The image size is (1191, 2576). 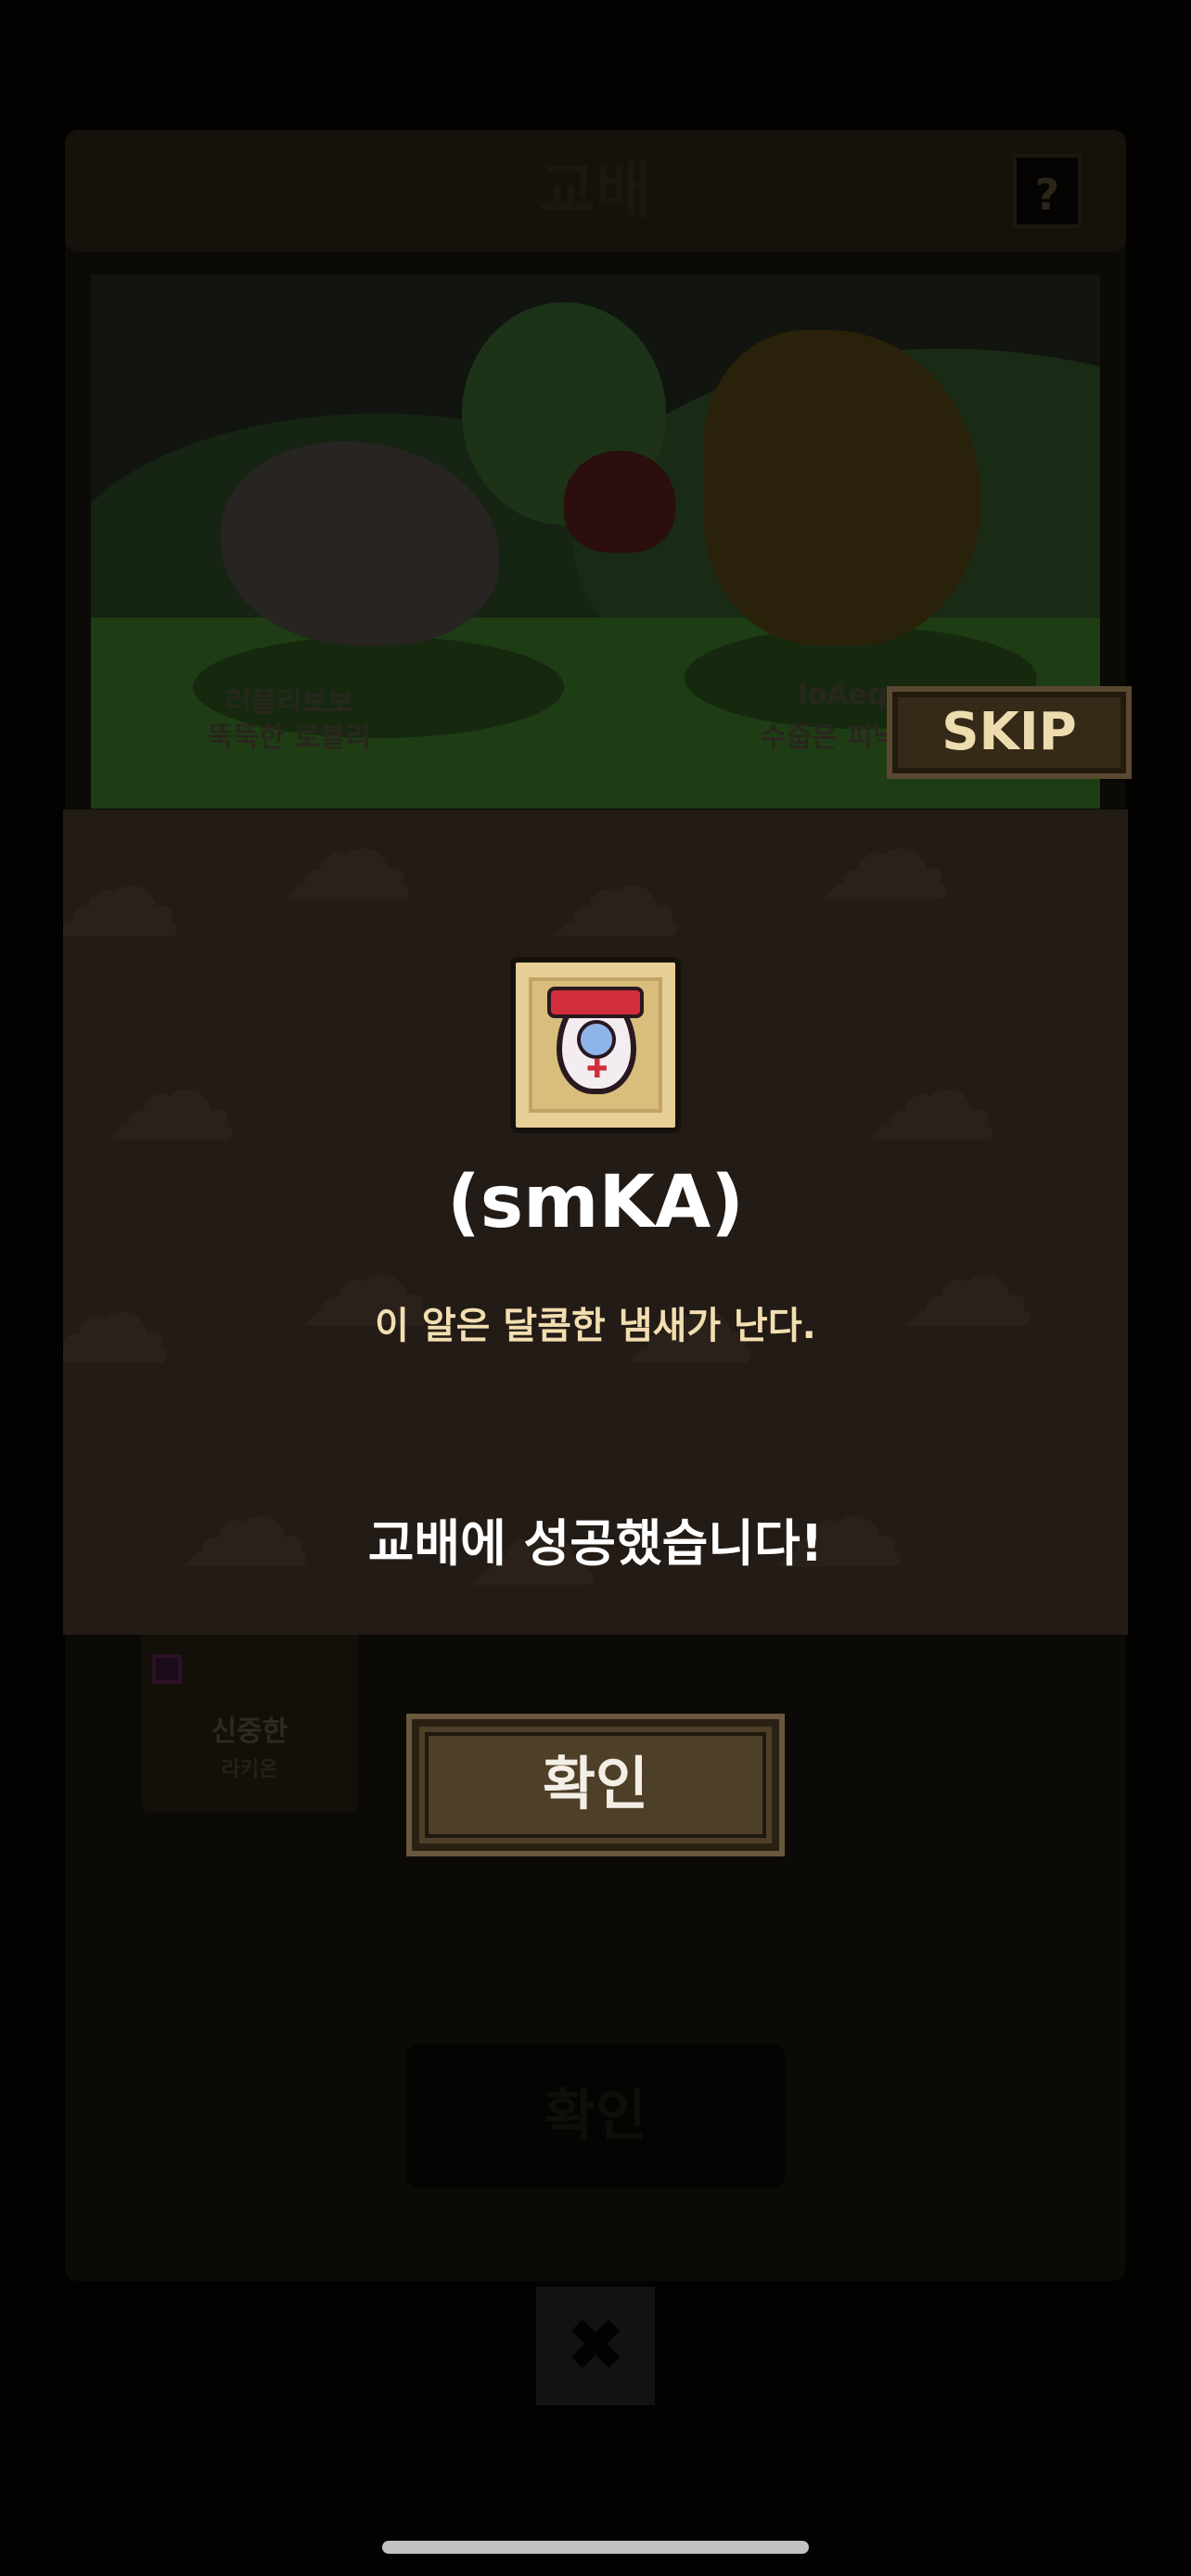 What do you see at coordinates (289, 737) in the screenshot?
I see `left-monster-trait: 뚝뚝한 로블리` at bounding box center [289, 737].